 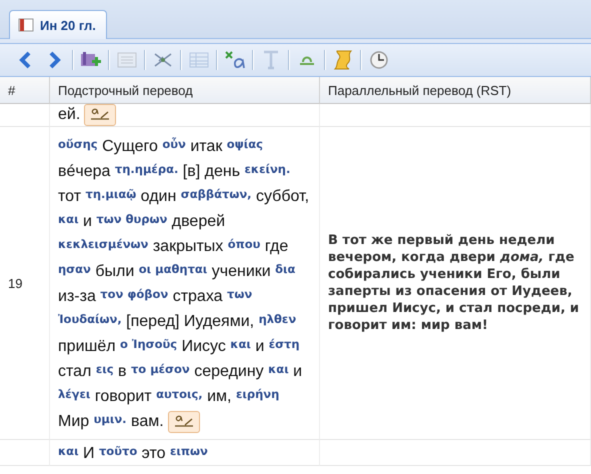 What do you see at coordinates (58, 24) in the screenshot?
I see `document-tab: Ин 20 гл.` at bounding box center [58, 24].